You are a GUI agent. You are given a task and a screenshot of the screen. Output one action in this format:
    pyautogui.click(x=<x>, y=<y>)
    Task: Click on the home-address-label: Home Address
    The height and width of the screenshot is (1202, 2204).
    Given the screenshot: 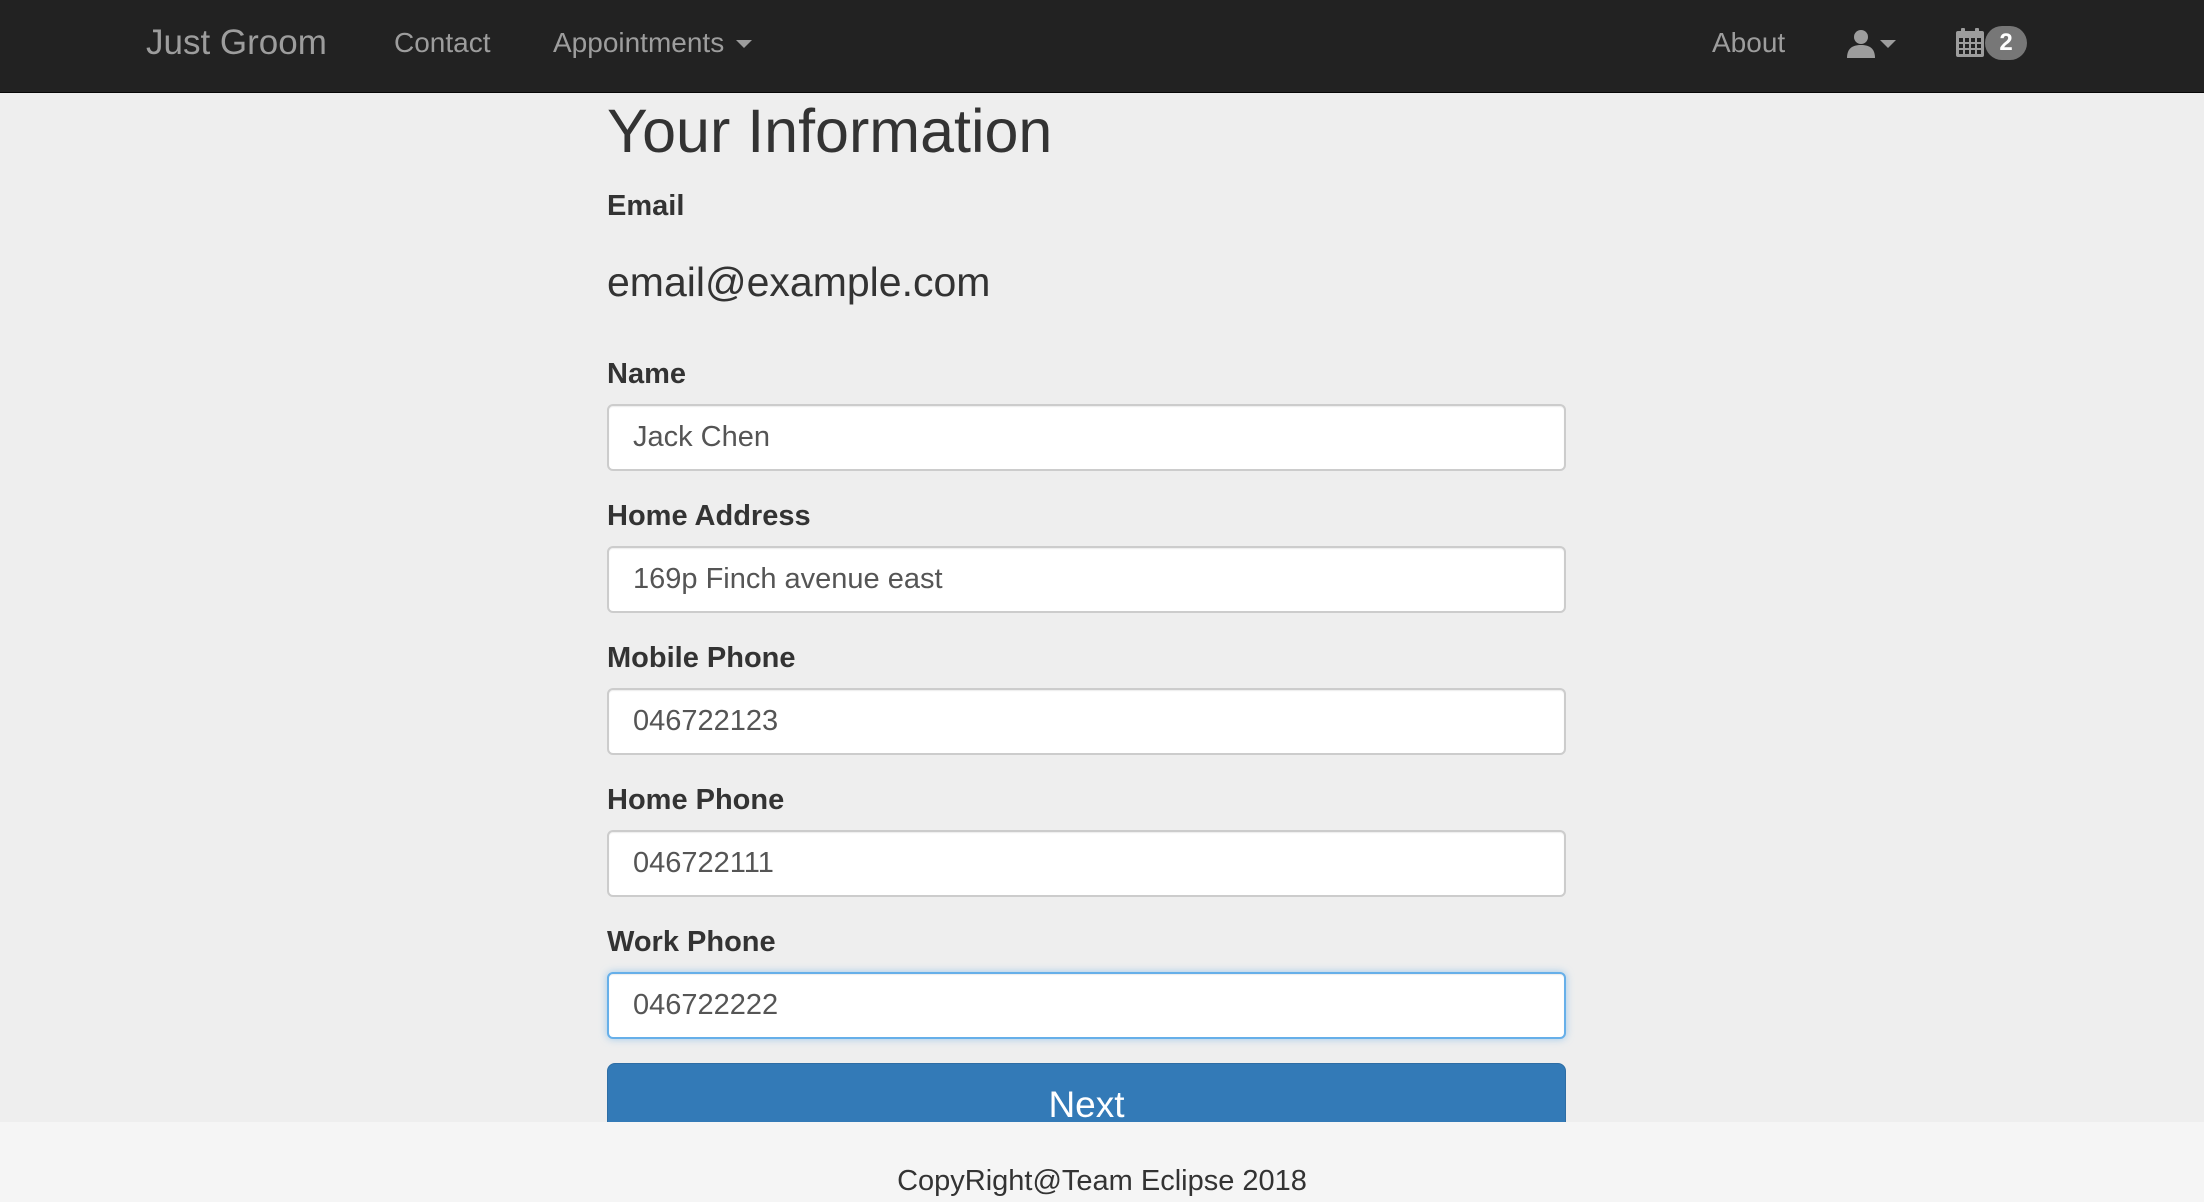 What is the action you would take?
    pyautogui.click(x=709, y=516)
    